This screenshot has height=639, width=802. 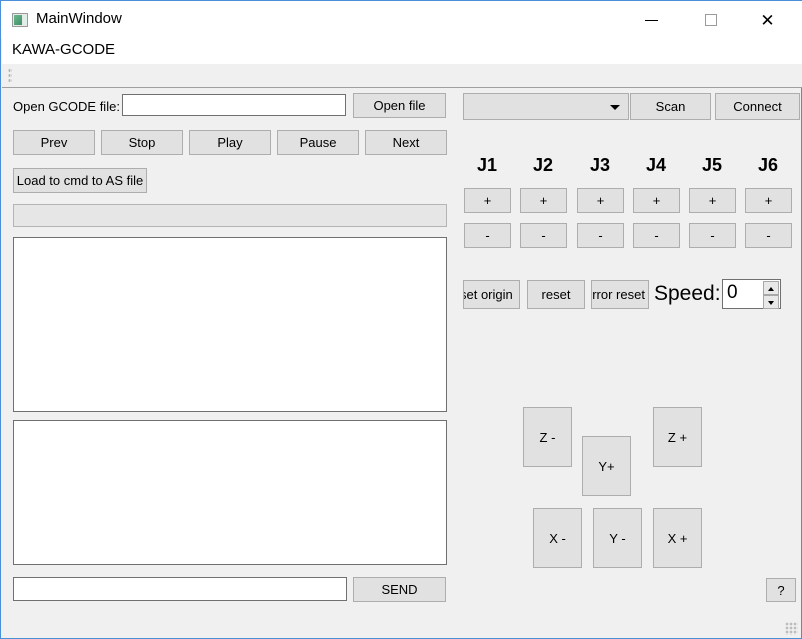 I want to click on joint-j6-plus-button: +, so click(x=768, y=200).